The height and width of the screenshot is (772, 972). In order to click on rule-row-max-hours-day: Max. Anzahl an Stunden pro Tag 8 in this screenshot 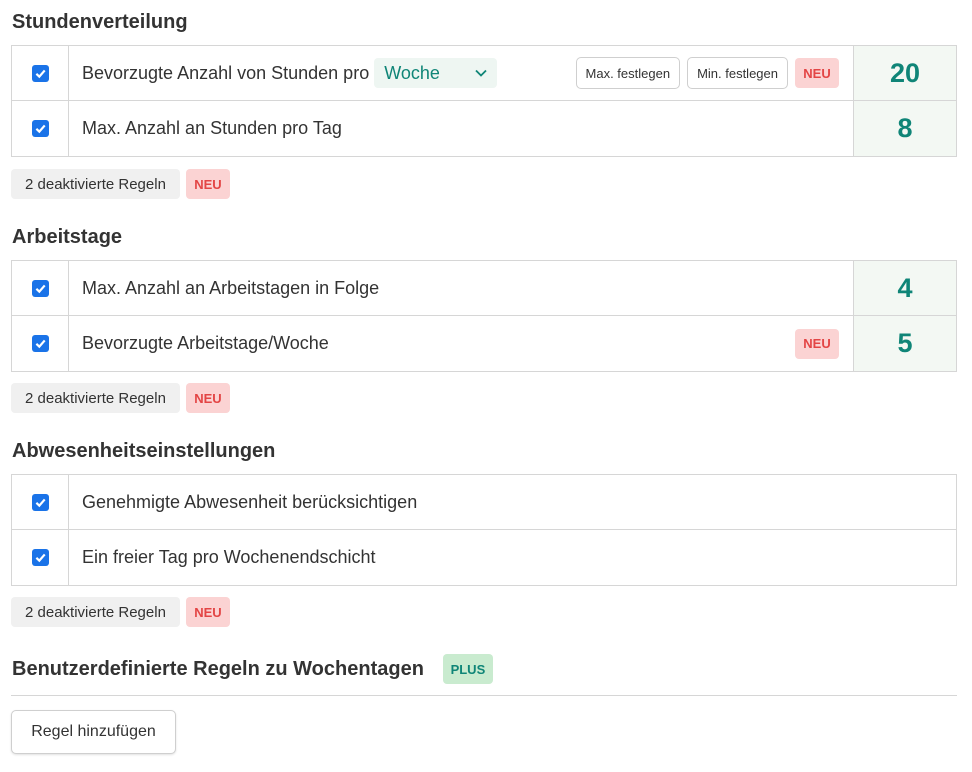, I will do `click(484, 128)`.